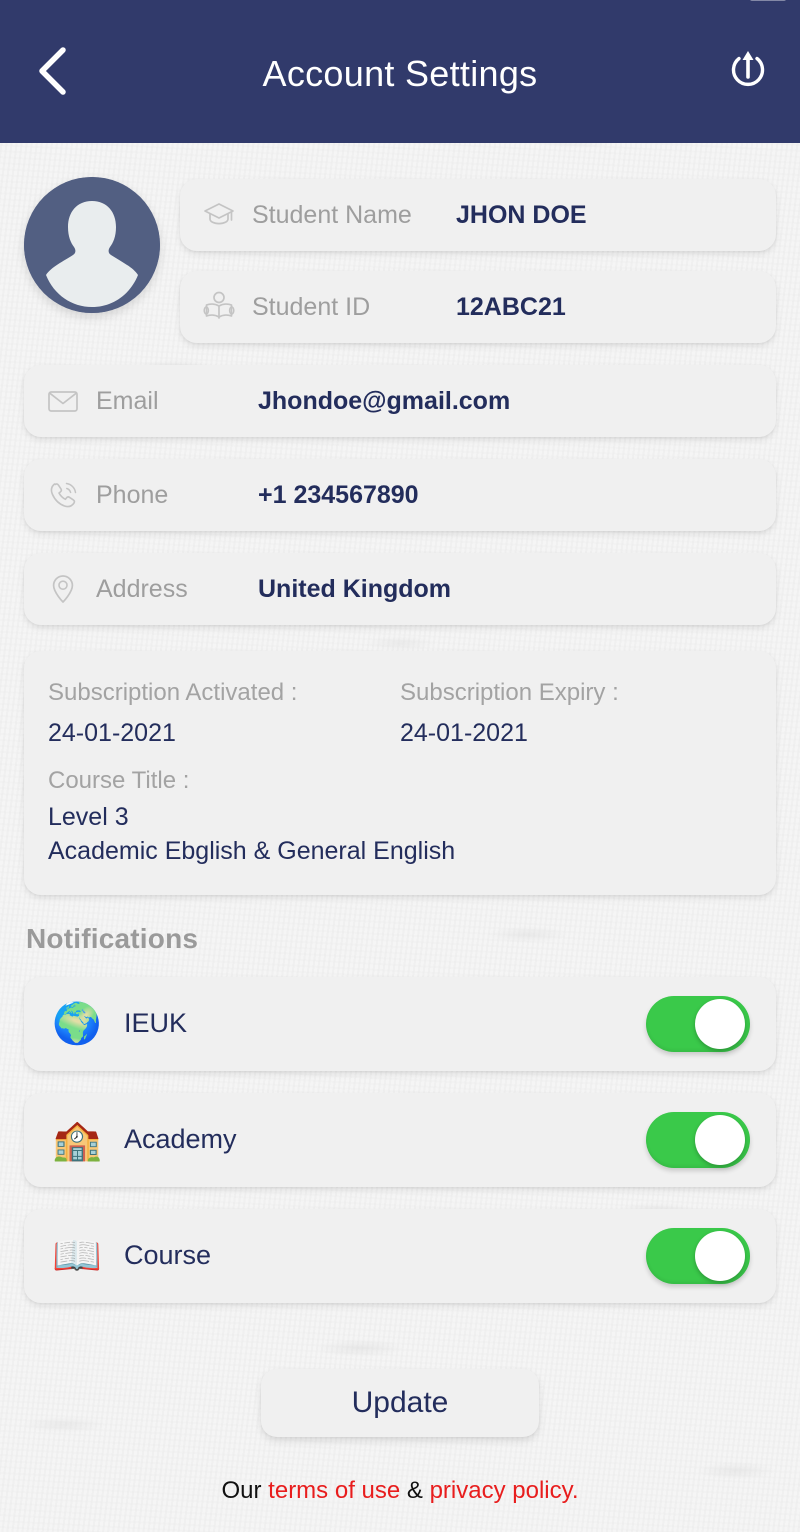 The image size is (800, 1532). I want to click on profile-section: Student Name JHON DOE Student ID 12ABC21, so click(400, 243).